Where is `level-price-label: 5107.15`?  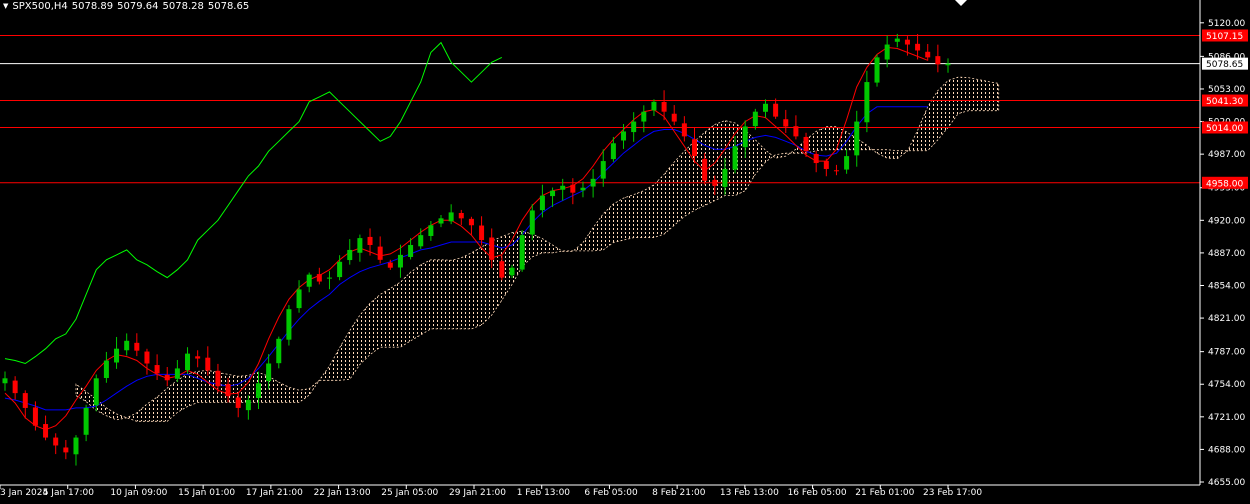
level-price-label: 5107.15 is located at coordinates (1224, 37).